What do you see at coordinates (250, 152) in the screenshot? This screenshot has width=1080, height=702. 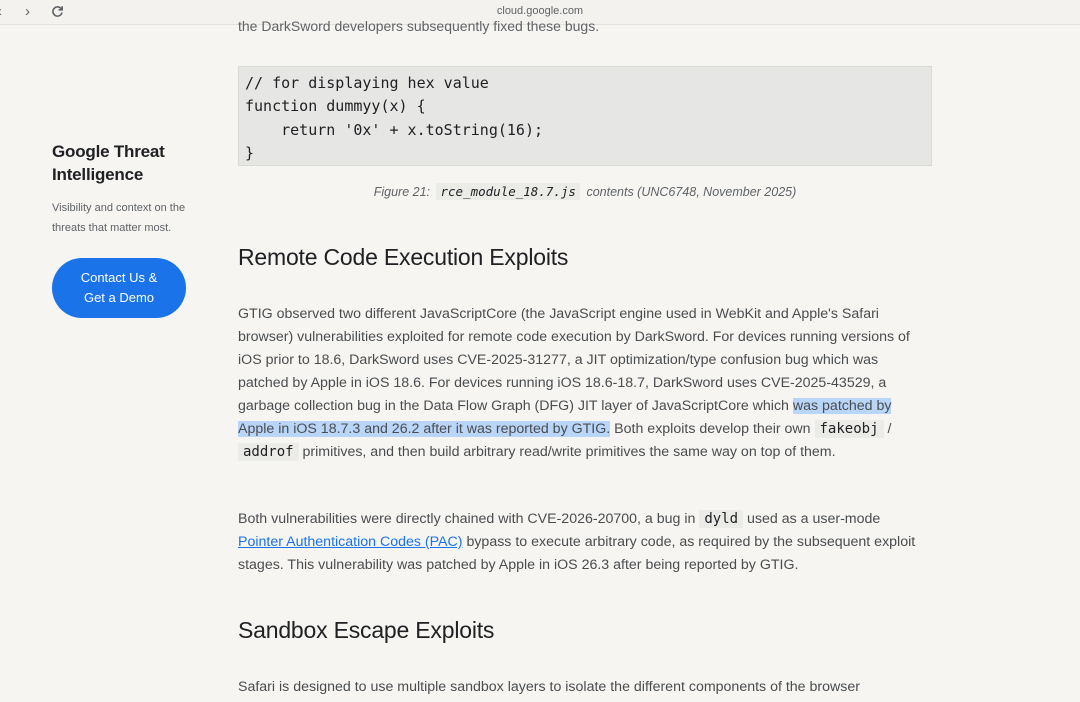 I see `code-line: }` at bounding box center [250, 152].